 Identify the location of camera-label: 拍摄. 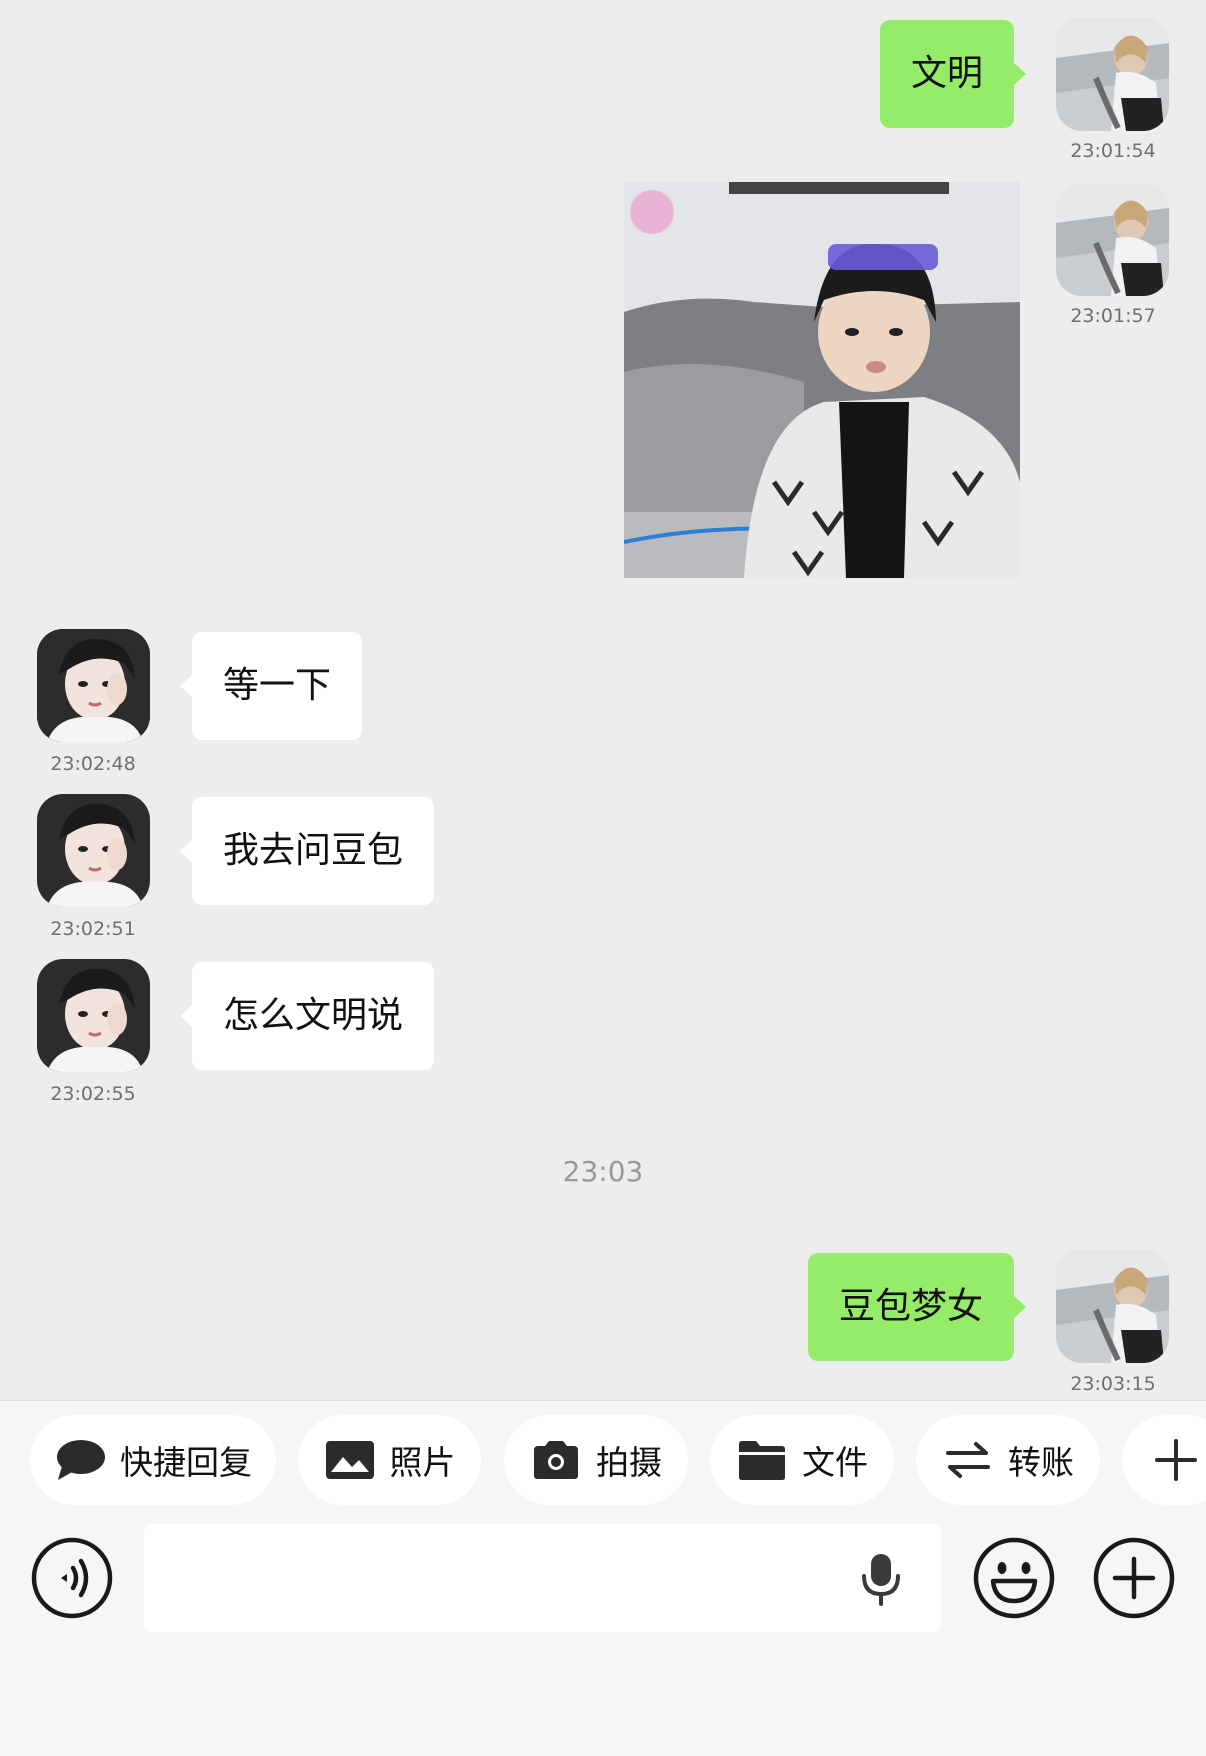
(629, 1462).